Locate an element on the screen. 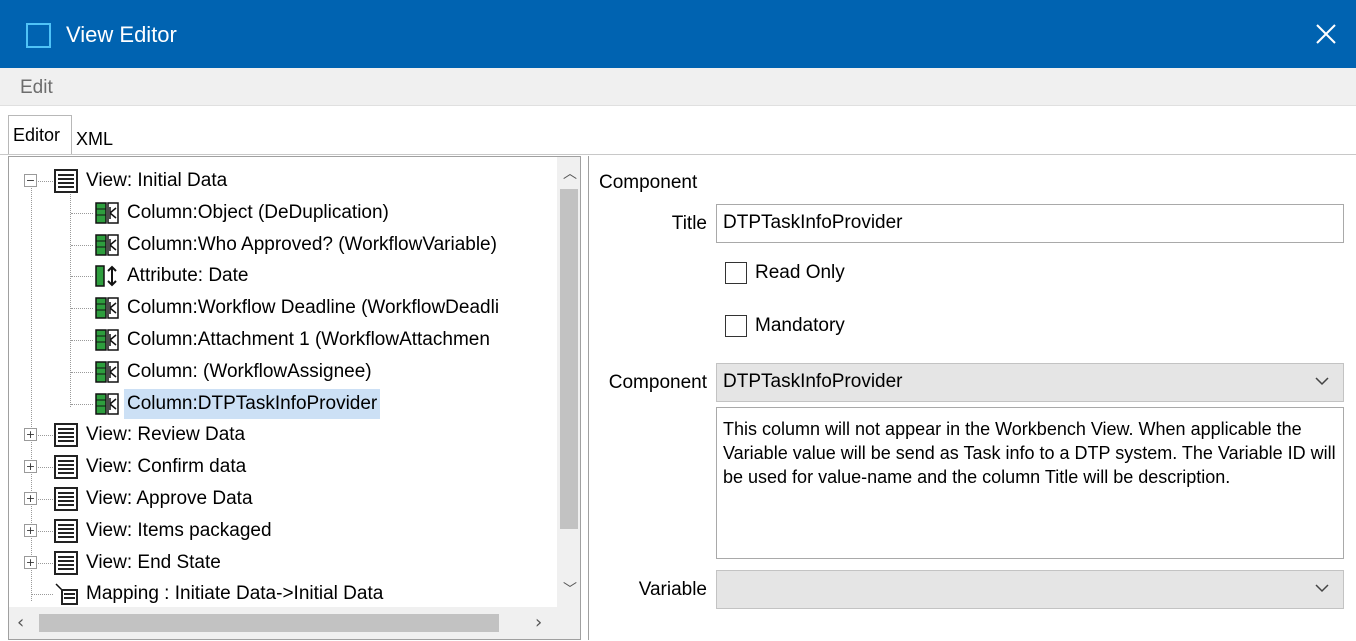 The image size is (1356, 641). read-only-row: Read Only is located at coordinates (785, 273).